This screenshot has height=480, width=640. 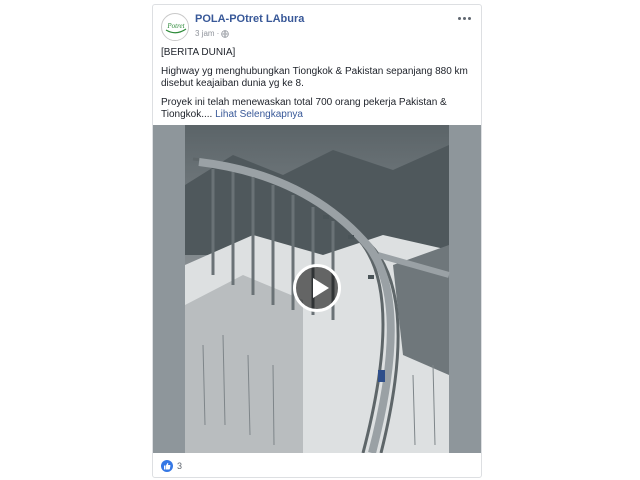 I want to click on see-more-link: Lihat Selengkapnya, so click(x=259, y=114).